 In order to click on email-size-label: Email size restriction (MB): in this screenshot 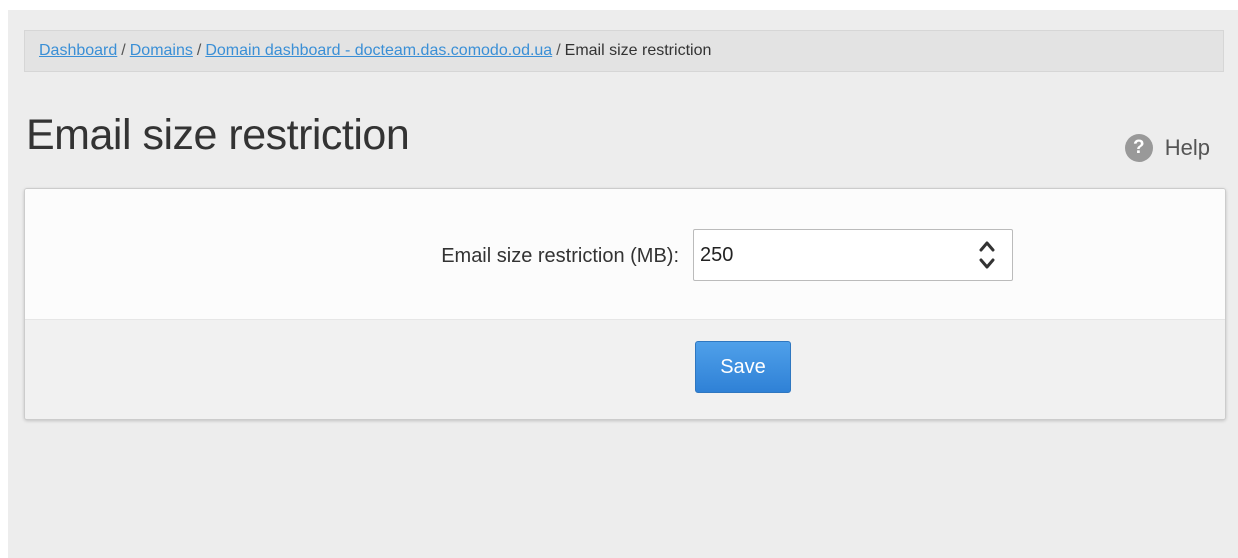, I will do `click(560, 256)`.